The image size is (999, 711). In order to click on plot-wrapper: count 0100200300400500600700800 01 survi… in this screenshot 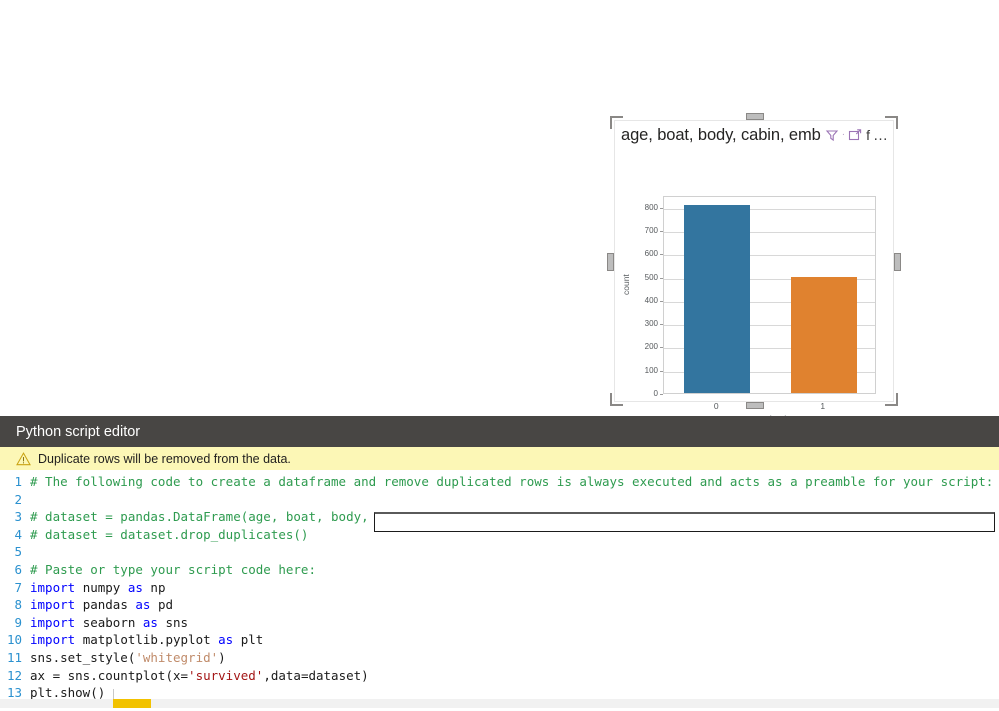, I will do `click(755, 286)`.